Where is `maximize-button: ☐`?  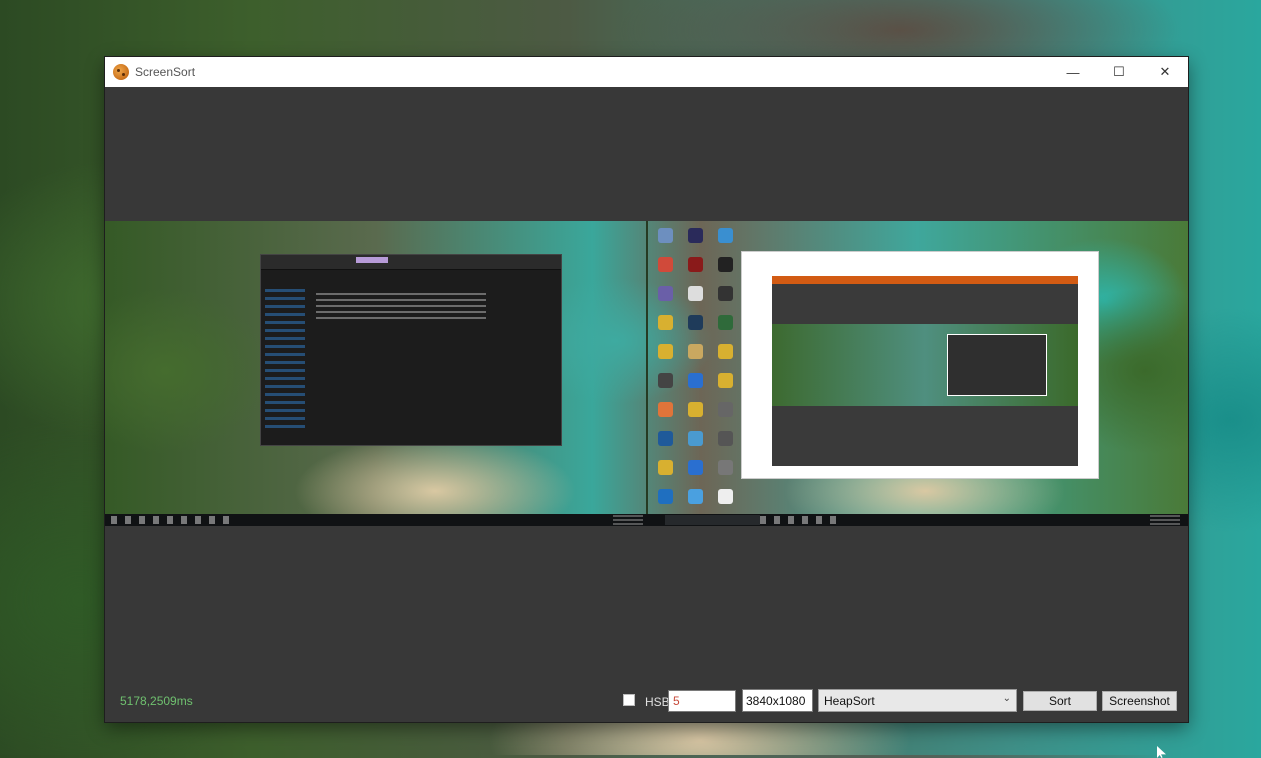
maximize-button: ☐ is located at coordinates (1119, 72).